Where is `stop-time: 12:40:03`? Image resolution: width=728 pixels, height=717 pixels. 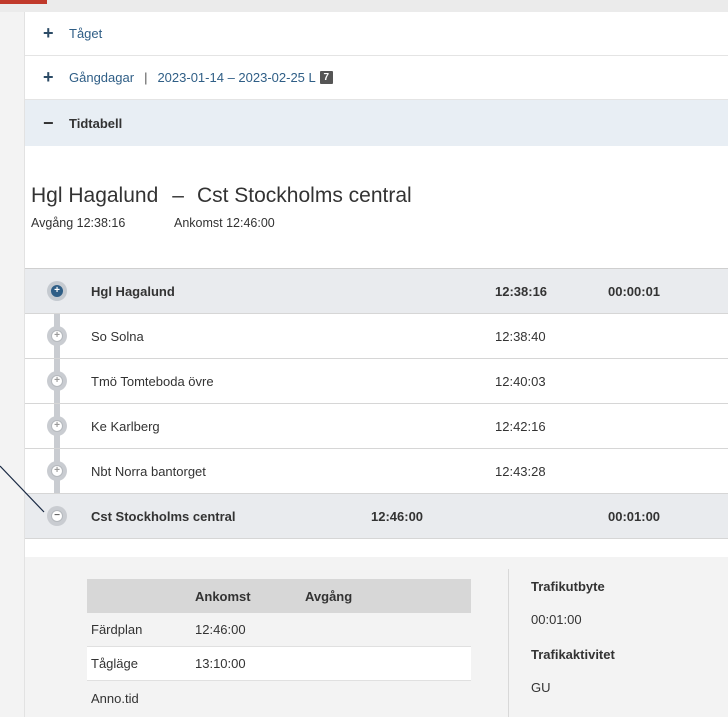
stop-time: 12:40:03 is located at coordinates (520, 381).